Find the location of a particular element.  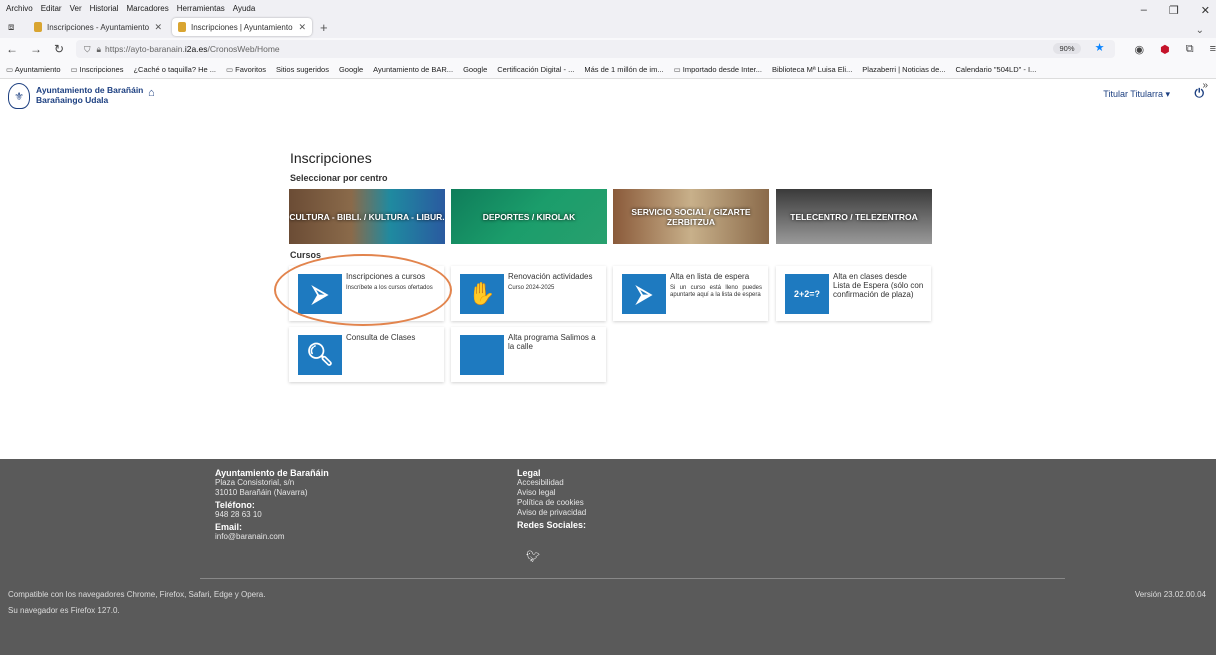

app-version: Versión 23.02.00.04 is located at coordinates (1170, 594).